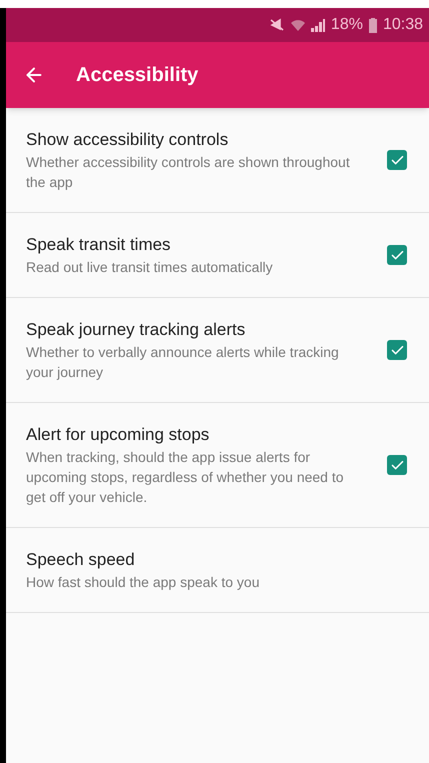 The height and width of the screenshot is (763, 429). Describe the element at coordinates (128, 140) in the screenshot. I see `setting-title: Show accessibility controls` at that location.